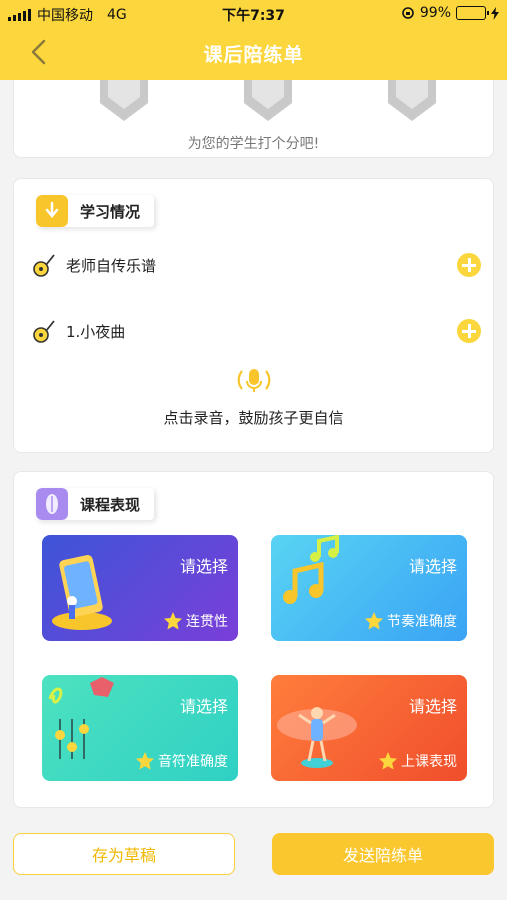 The height and width of the screenshot is (900, 507). What do you see at coordinates (253, 55) in the screenshot?
I see `page-title: 课后陪练单` at bounding box center [253, 55].